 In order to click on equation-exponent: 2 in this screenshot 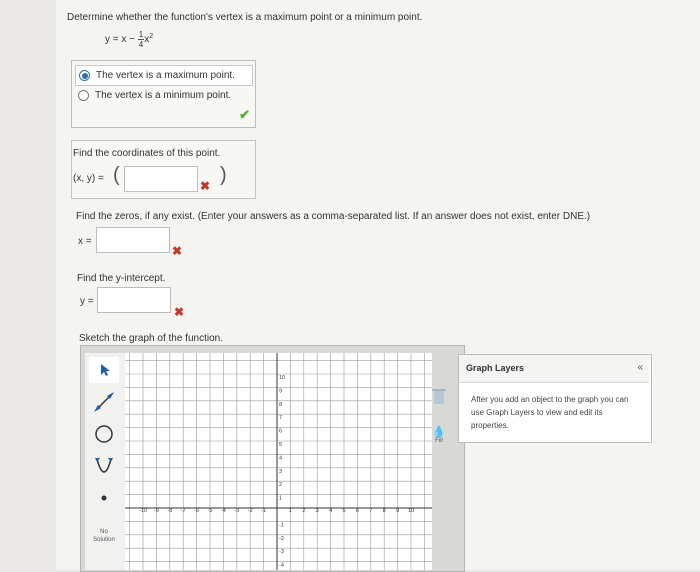, I will do `click(151, 36)`.